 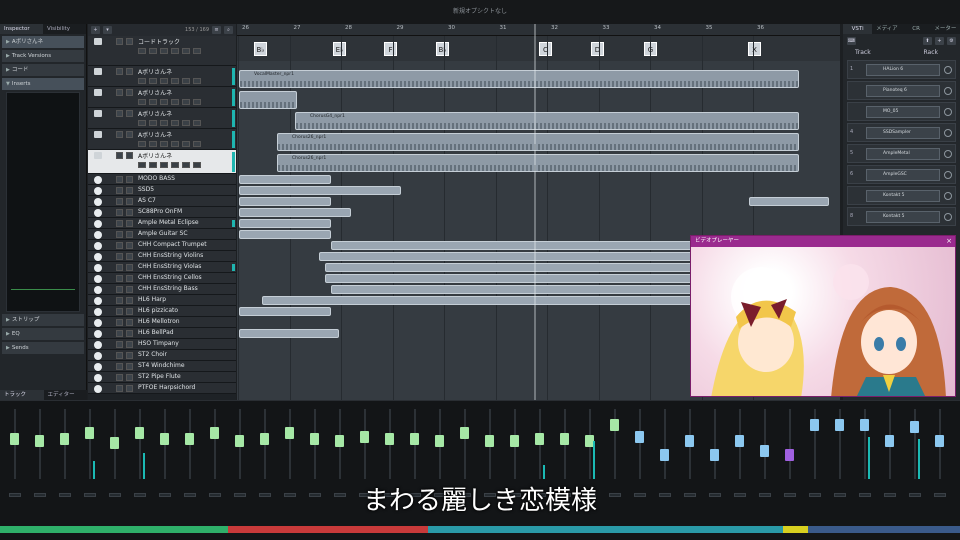 I want to click on track-row: CHH EnsString Violins, so click(x=162, y=256).